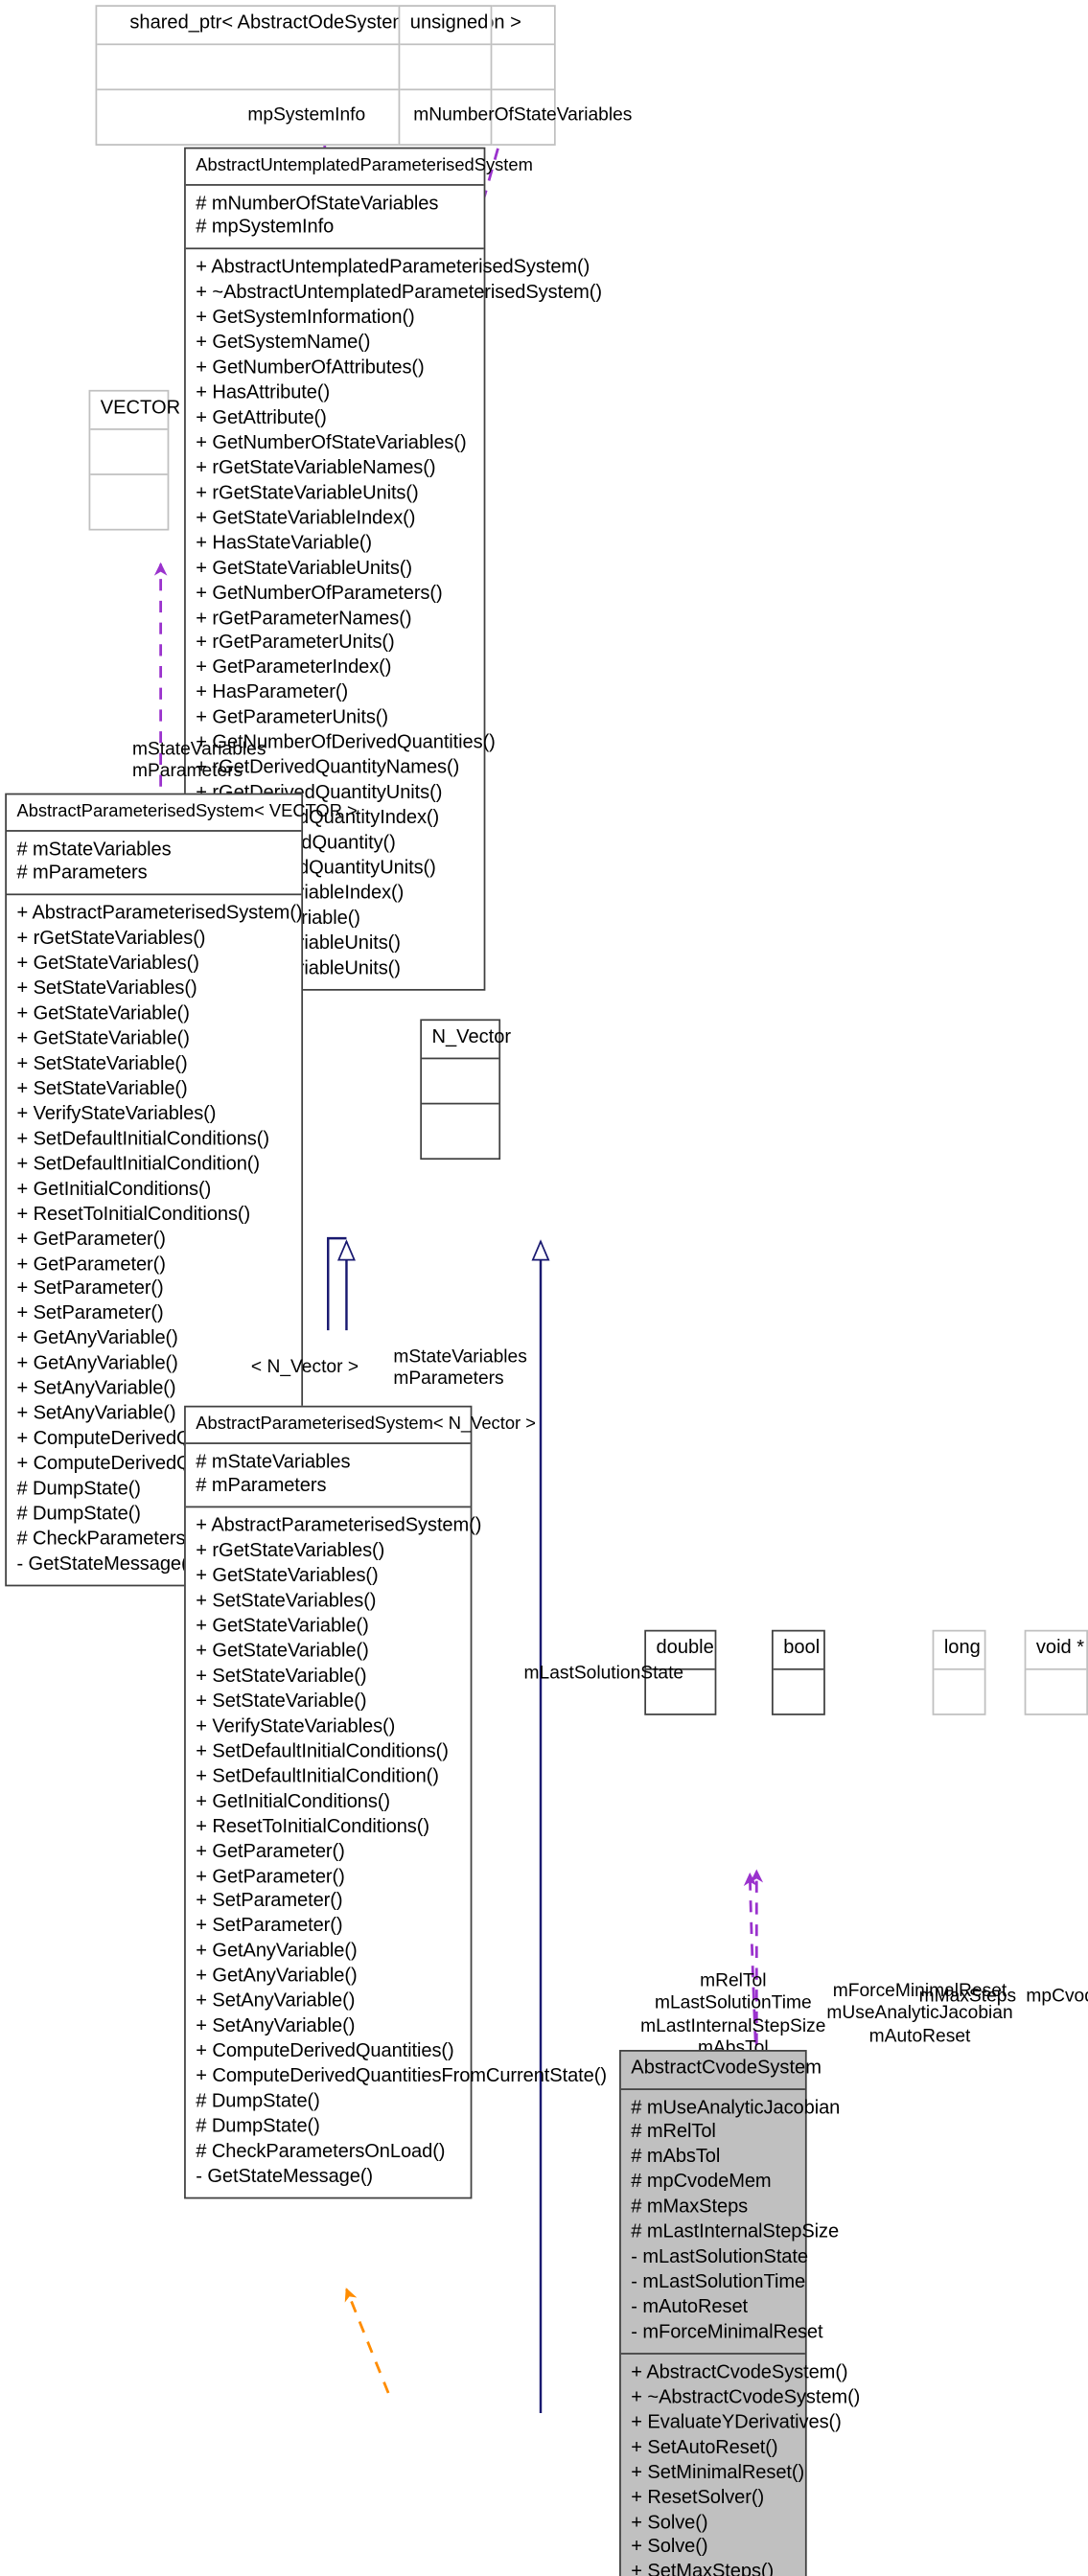 The image size is (1088, 2576). I want to click on edge-label-mnumberofstatevariables: mNumberOfStateVariables, so click(523, 115).